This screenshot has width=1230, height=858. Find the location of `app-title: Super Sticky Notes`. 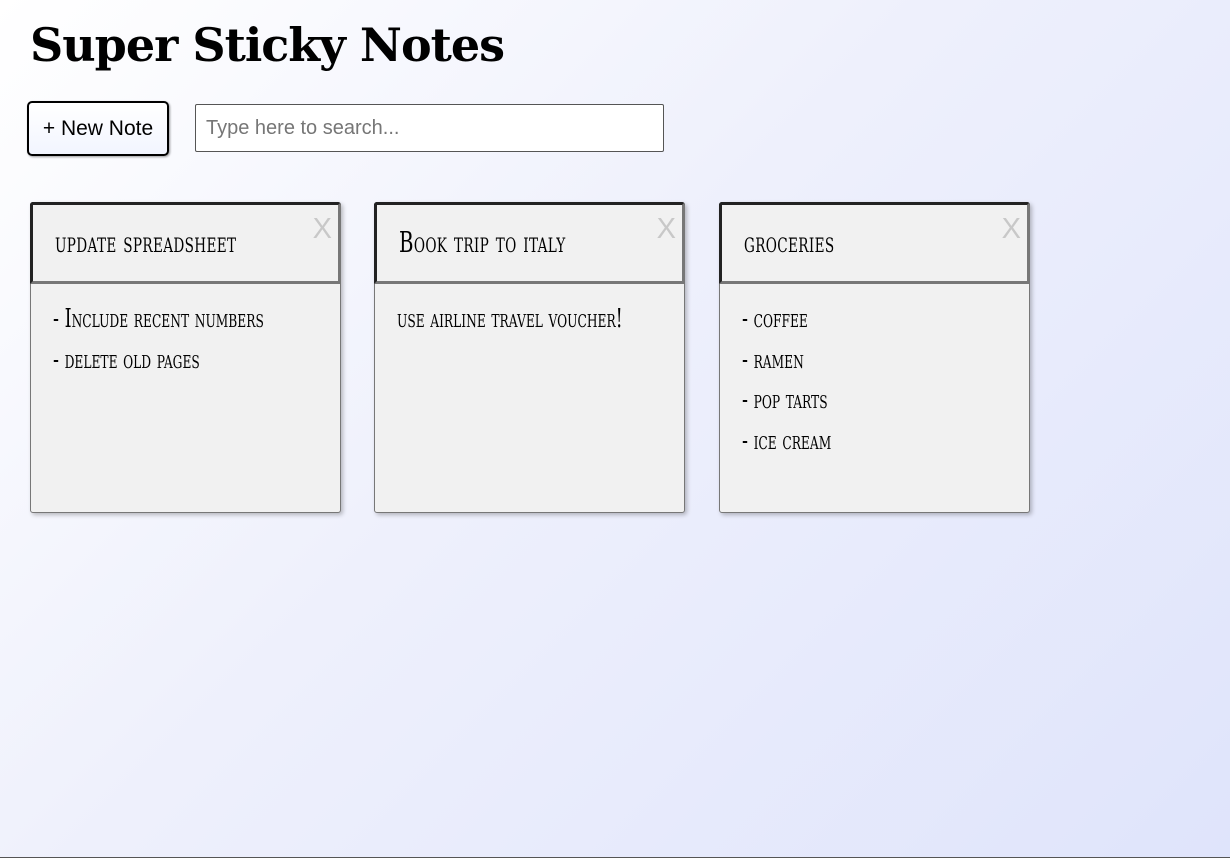

app-title: Super Sticky Notes is located at coordinates (267, 45).